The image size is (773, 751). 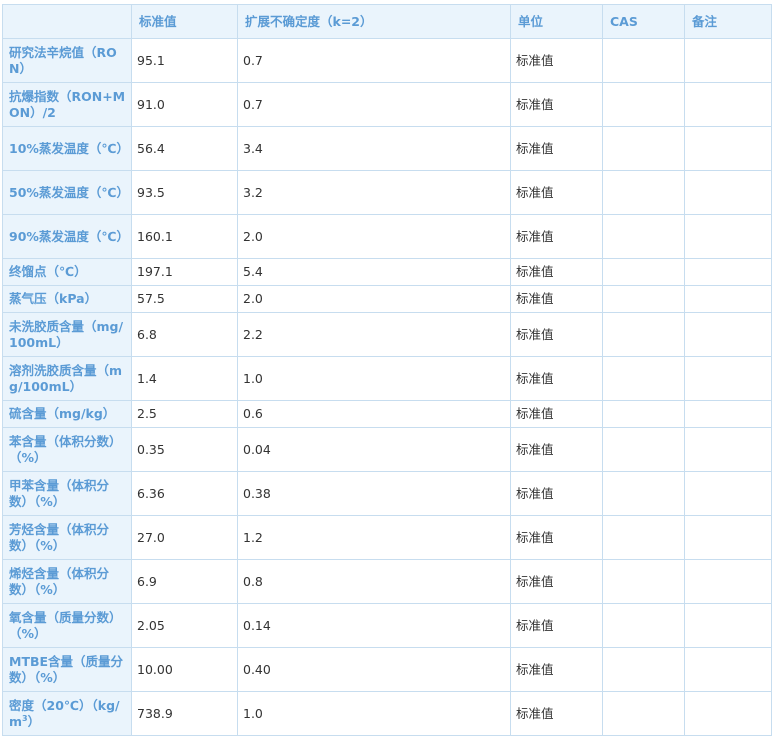 I want to click on cell-uncertainty: 0.8, so click(x=374, y=581).